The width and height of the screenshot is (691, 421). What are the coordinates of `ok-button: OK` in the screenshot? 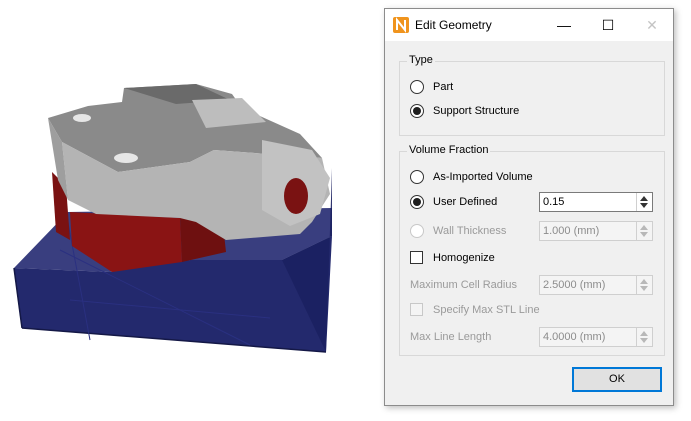 It's located at (617, 379).